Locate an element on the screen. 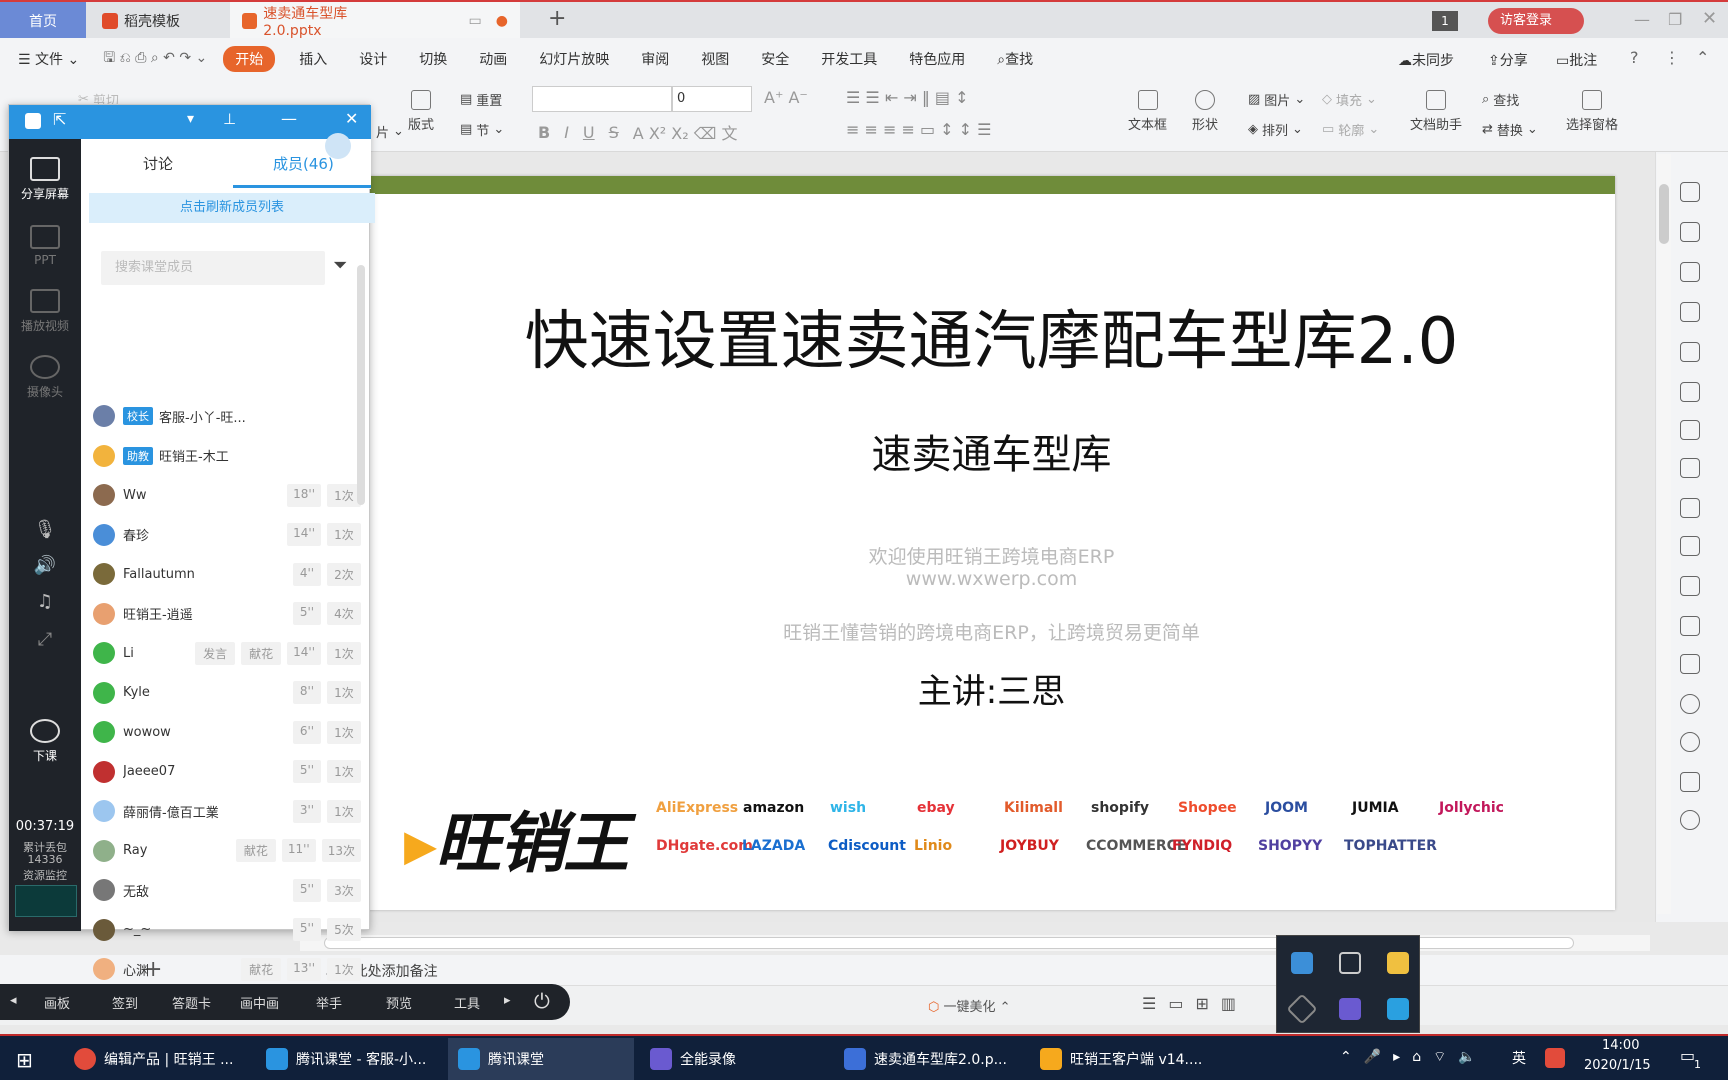 The height and width of the screenshot is (1080, 1728). toolbar-checkin: 签到 is located at coordinates (125, 1002).